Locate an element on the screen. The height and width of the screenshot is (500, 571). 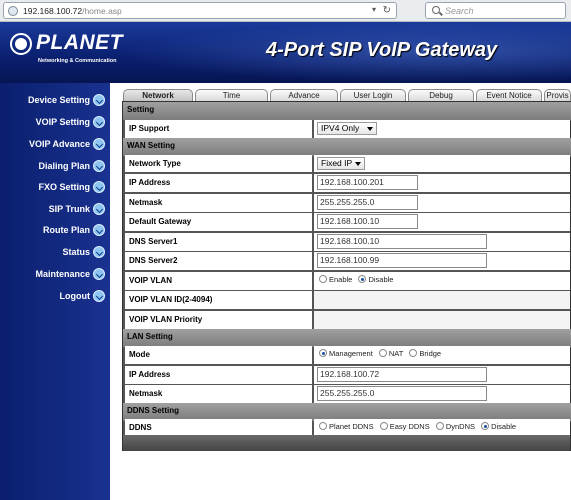
lan-ip-address-input: 192.168.100.72 is located at coordinates (402, 374).